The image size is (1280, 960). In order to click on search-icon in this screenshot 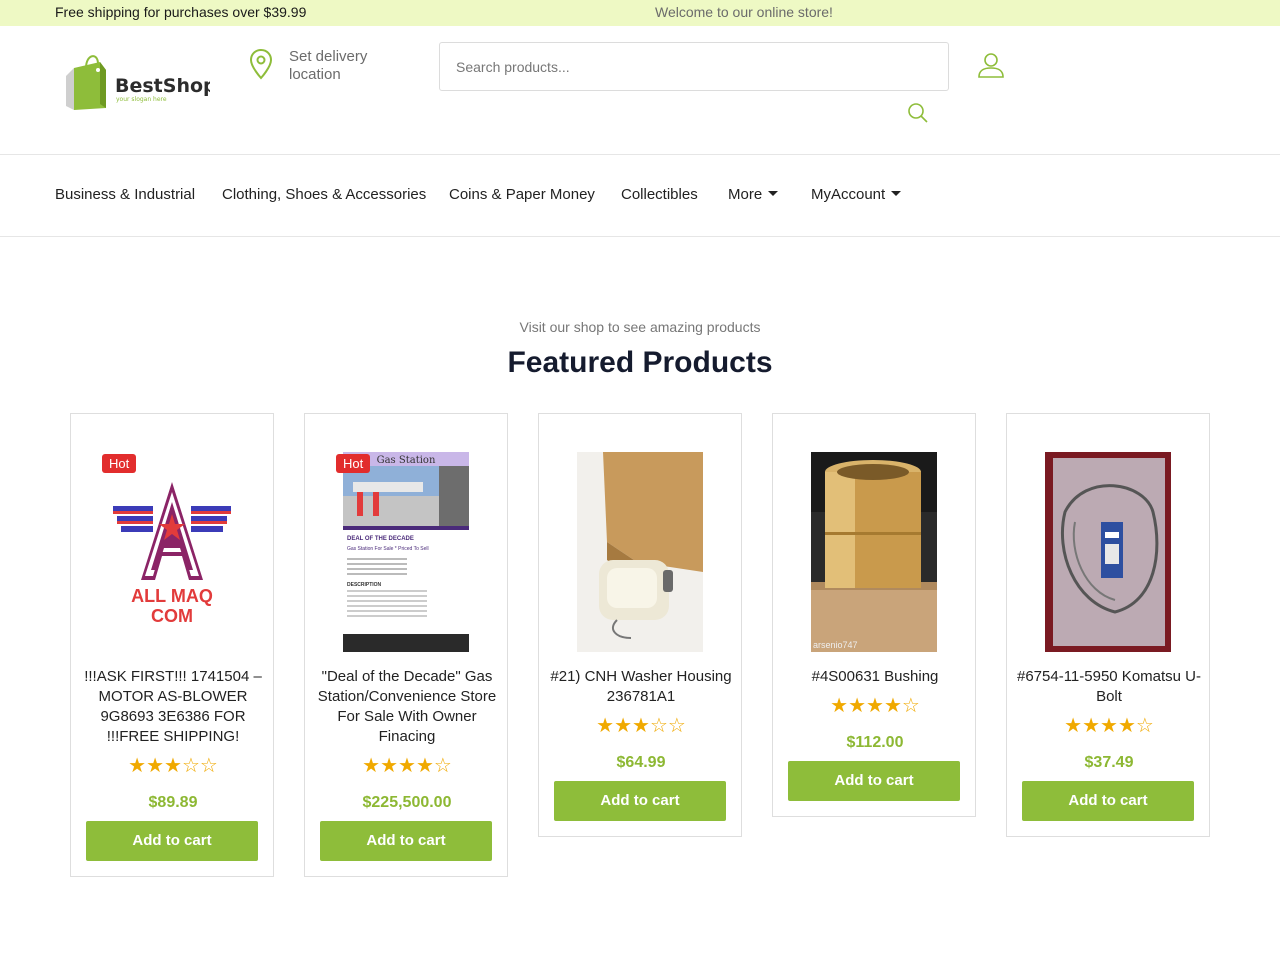, I will do `click(918, 113)`.